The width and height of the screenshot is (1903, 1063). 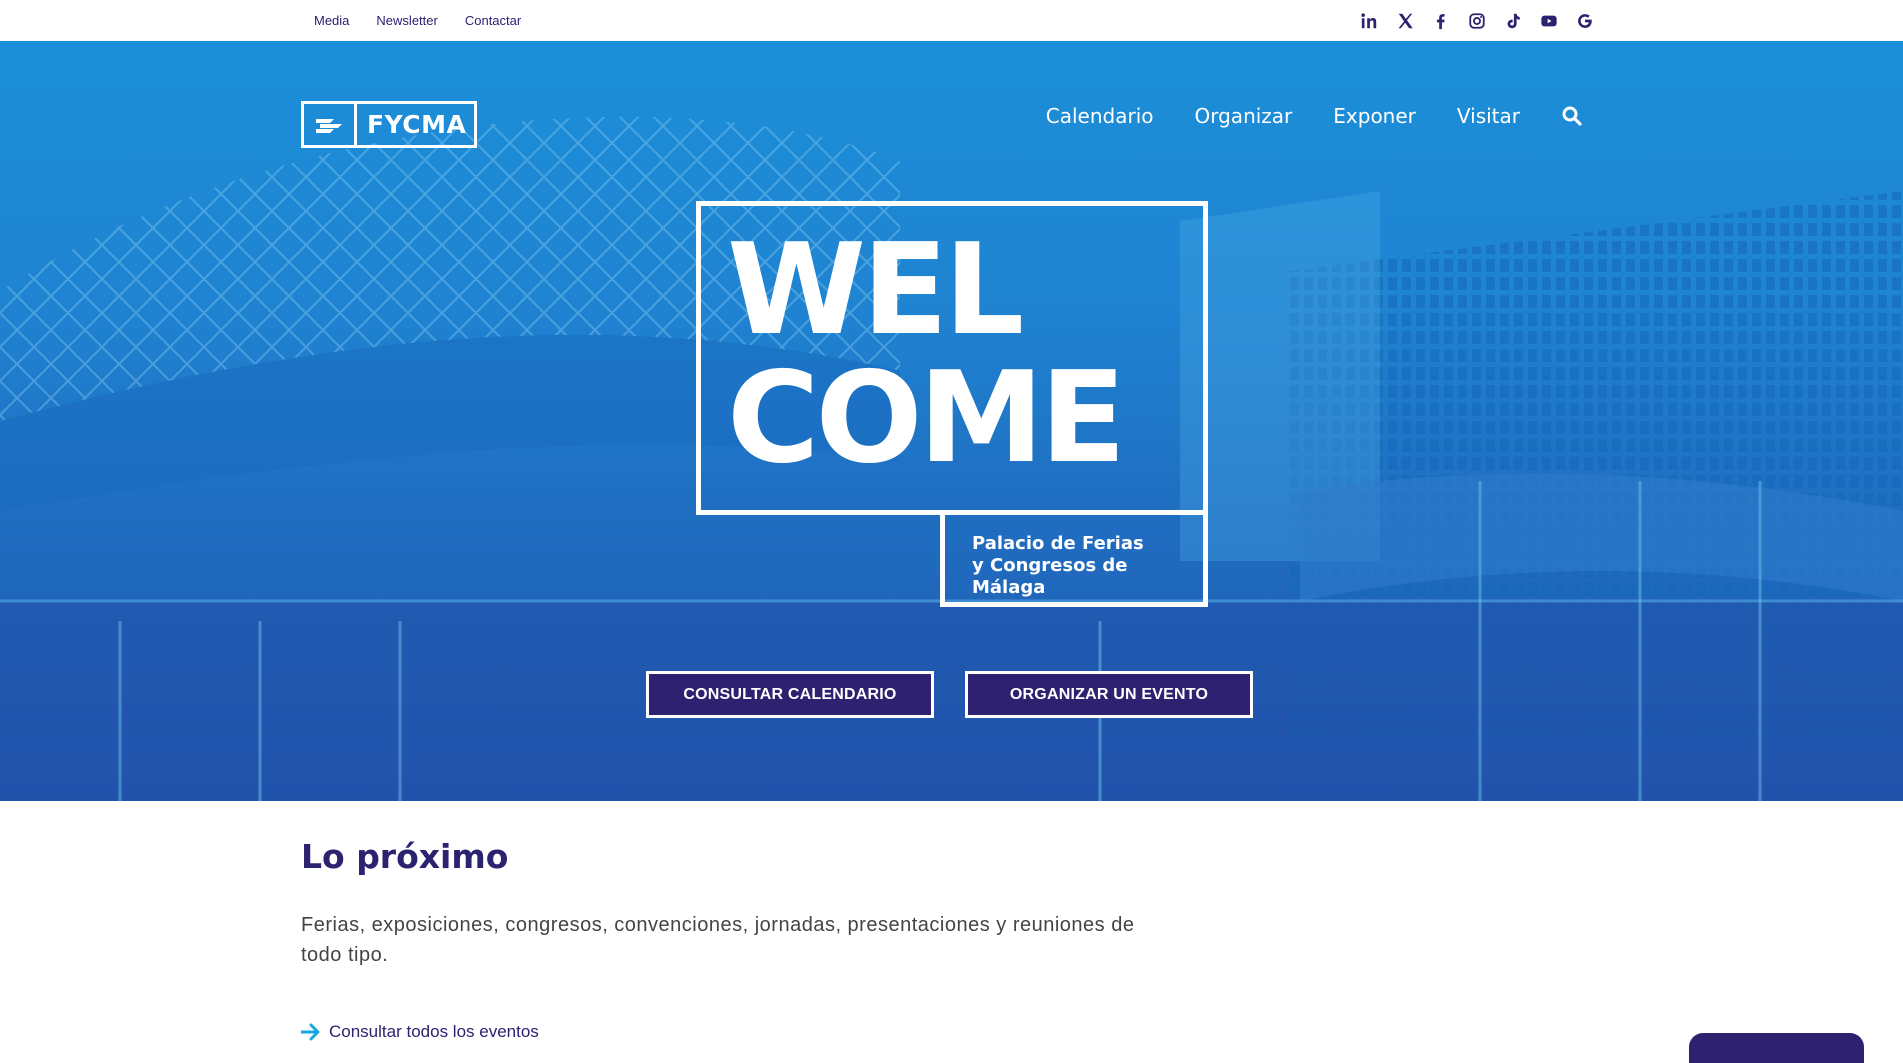 I want to click on nav-organizar: Organizar, so click(x=1244, y=116).